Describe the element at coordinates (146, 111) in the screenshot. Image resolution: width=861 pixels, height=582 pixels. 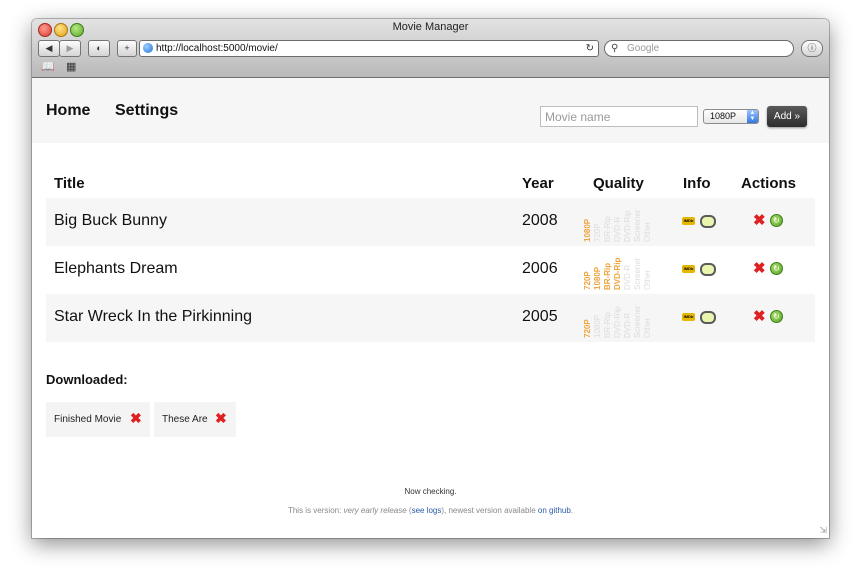
I see `nav-settings: Settings` at that location.